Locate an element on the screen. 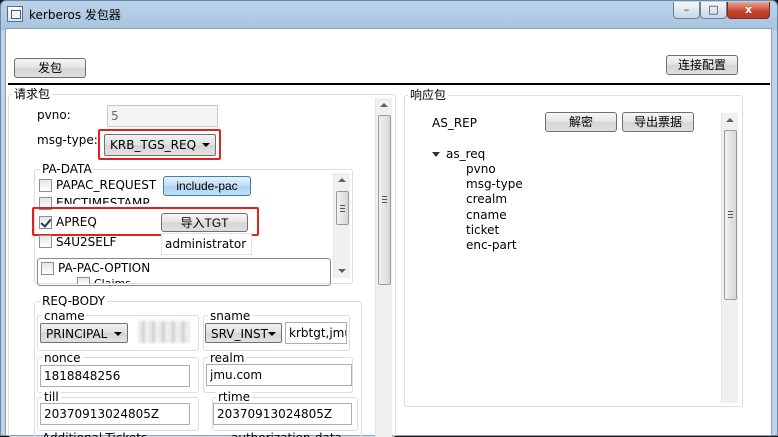  msg-type-highlight is located at coordinates (159, 144).